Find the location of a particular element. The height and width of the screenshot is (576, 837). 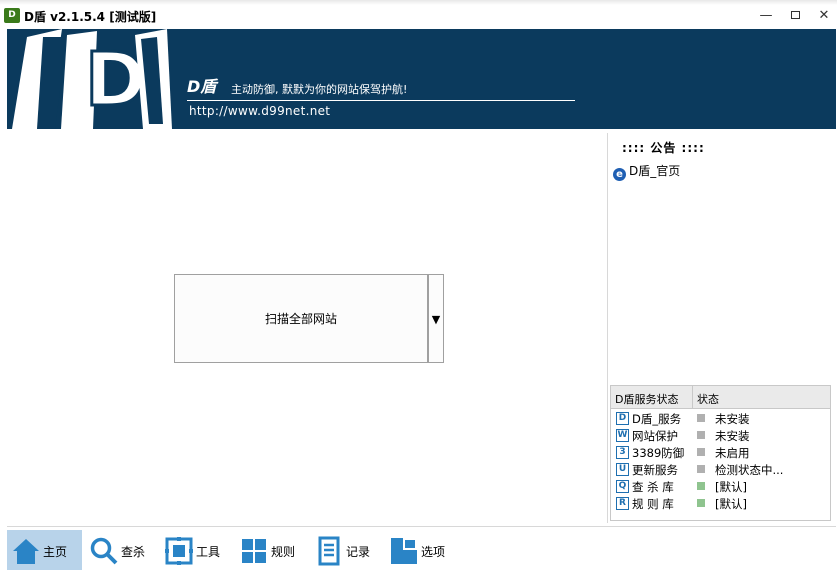

service-icon: D is located at coordinates (622, 418).